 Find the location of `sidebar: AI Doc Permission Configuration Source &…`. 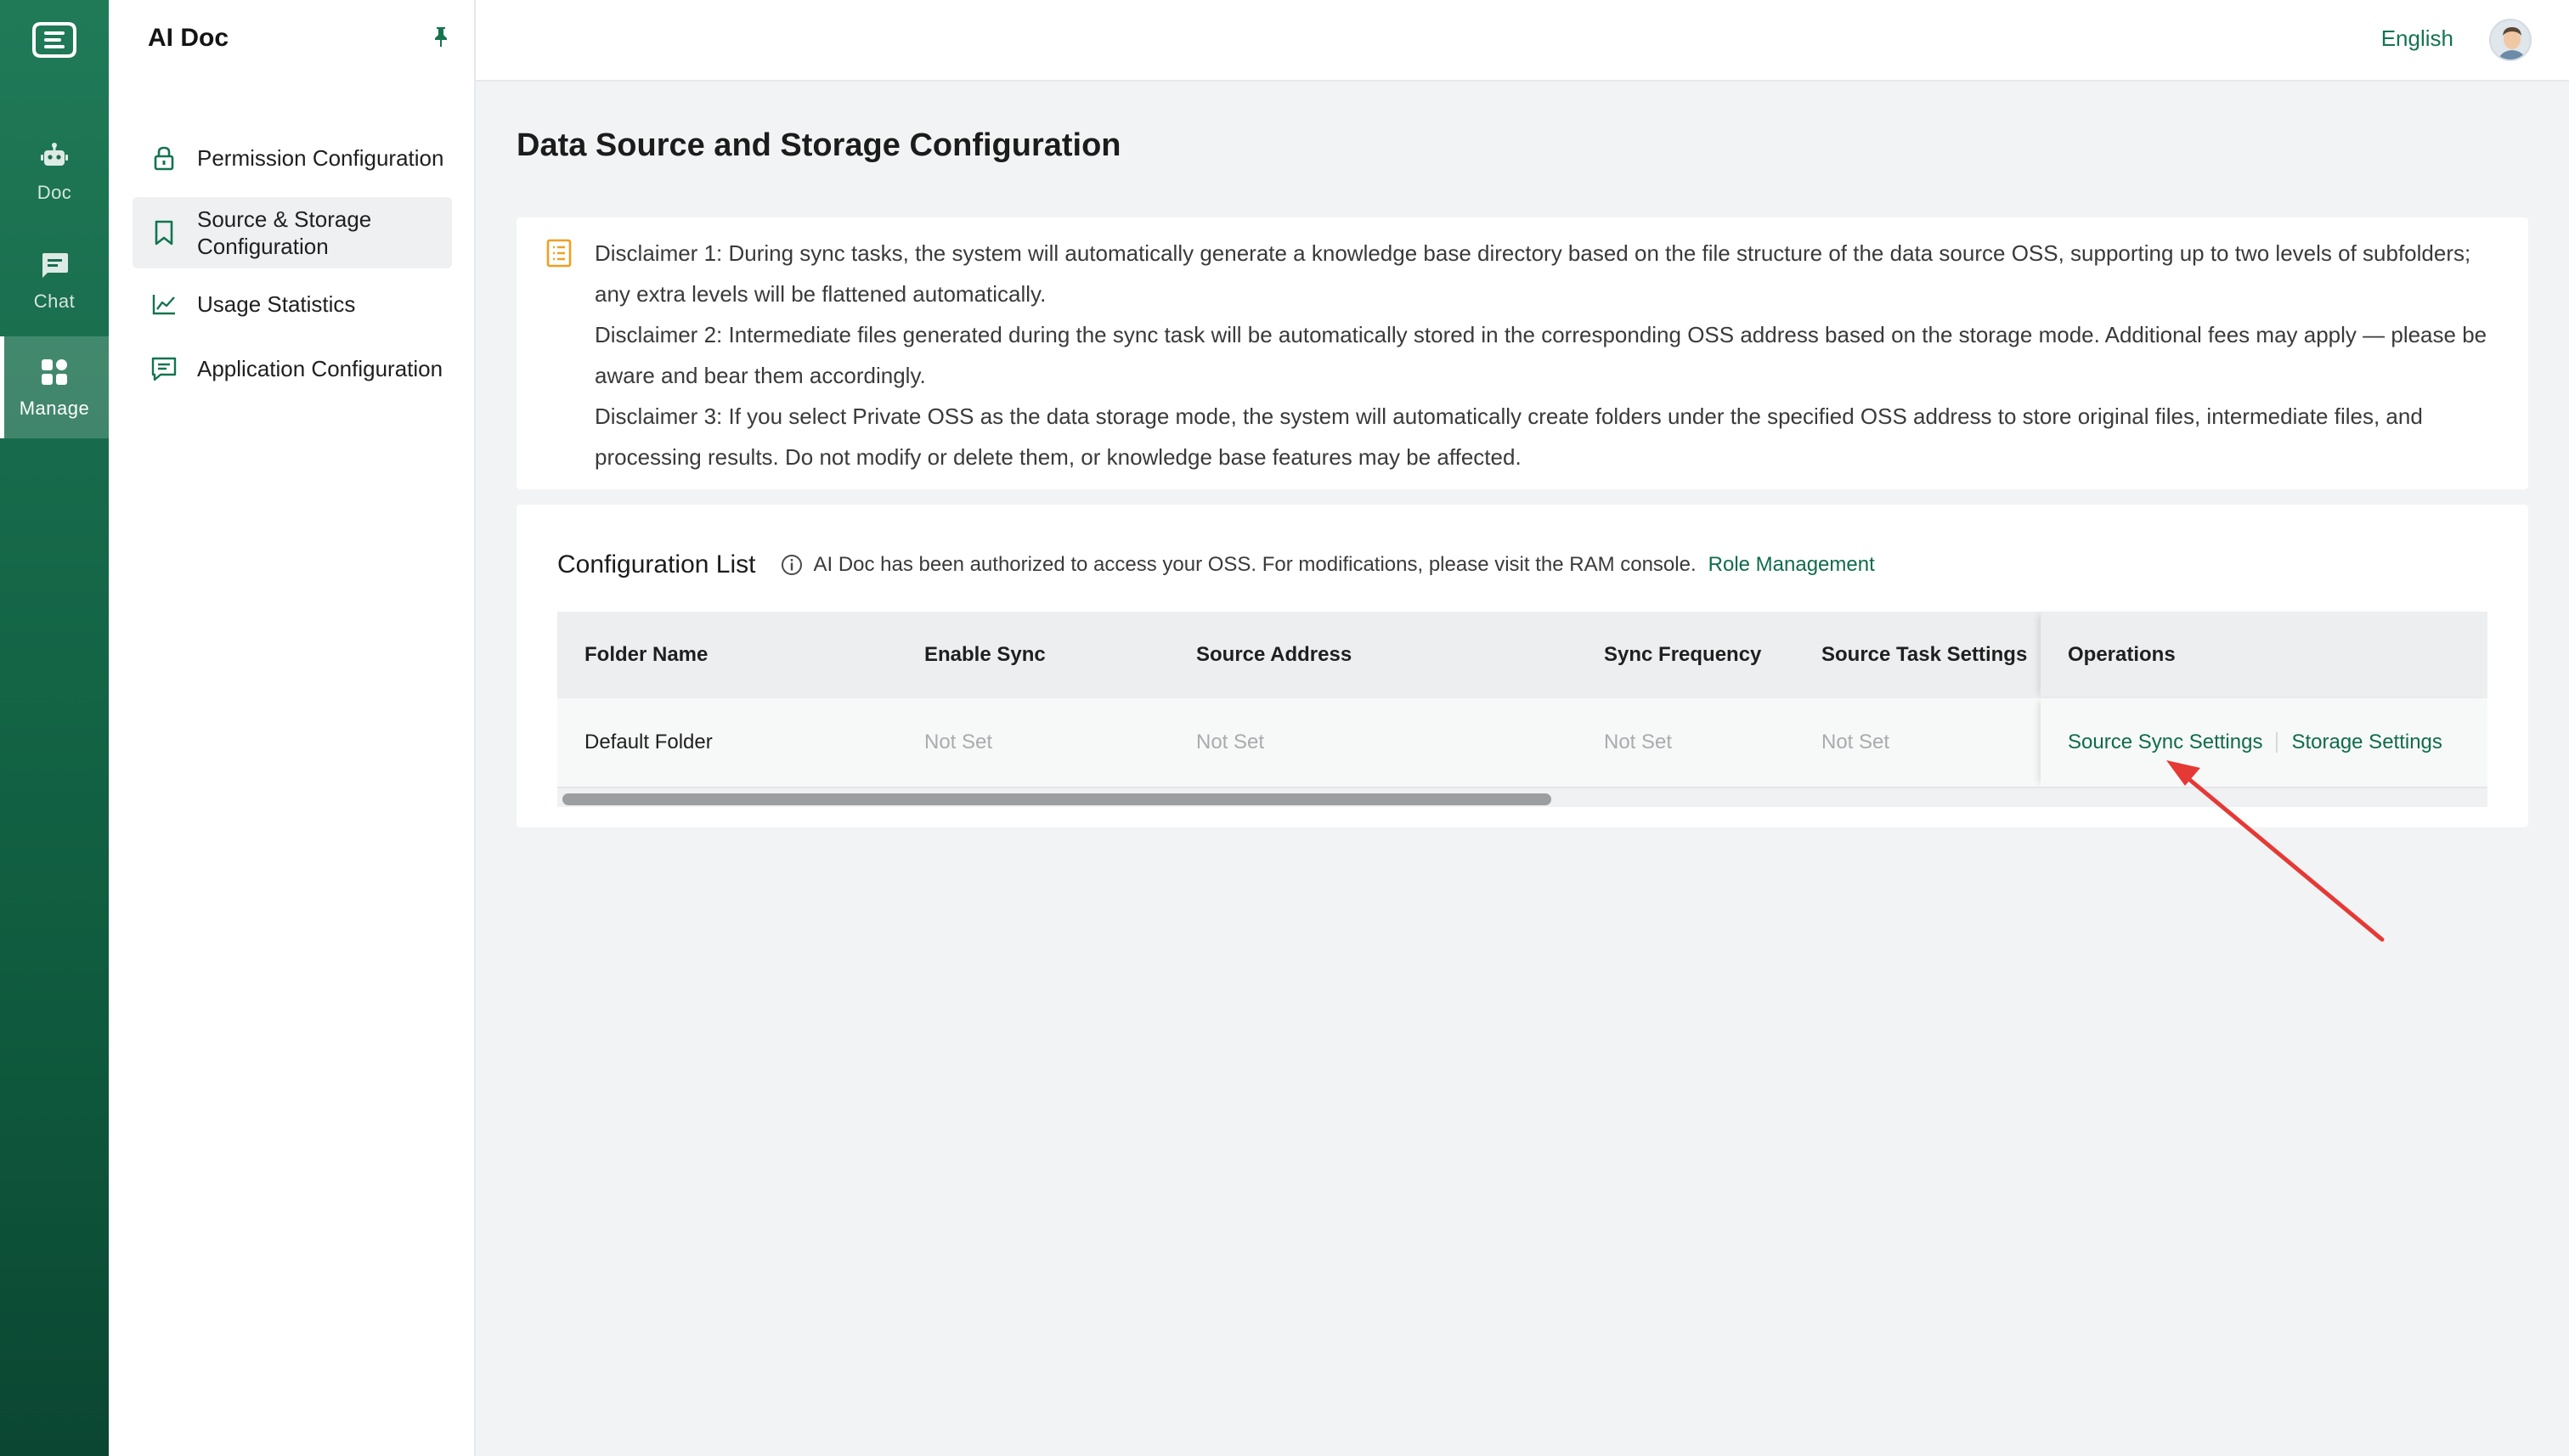

sidebar: AI Doc Permission Configuration Source &… is located at coordinates (293, 728).